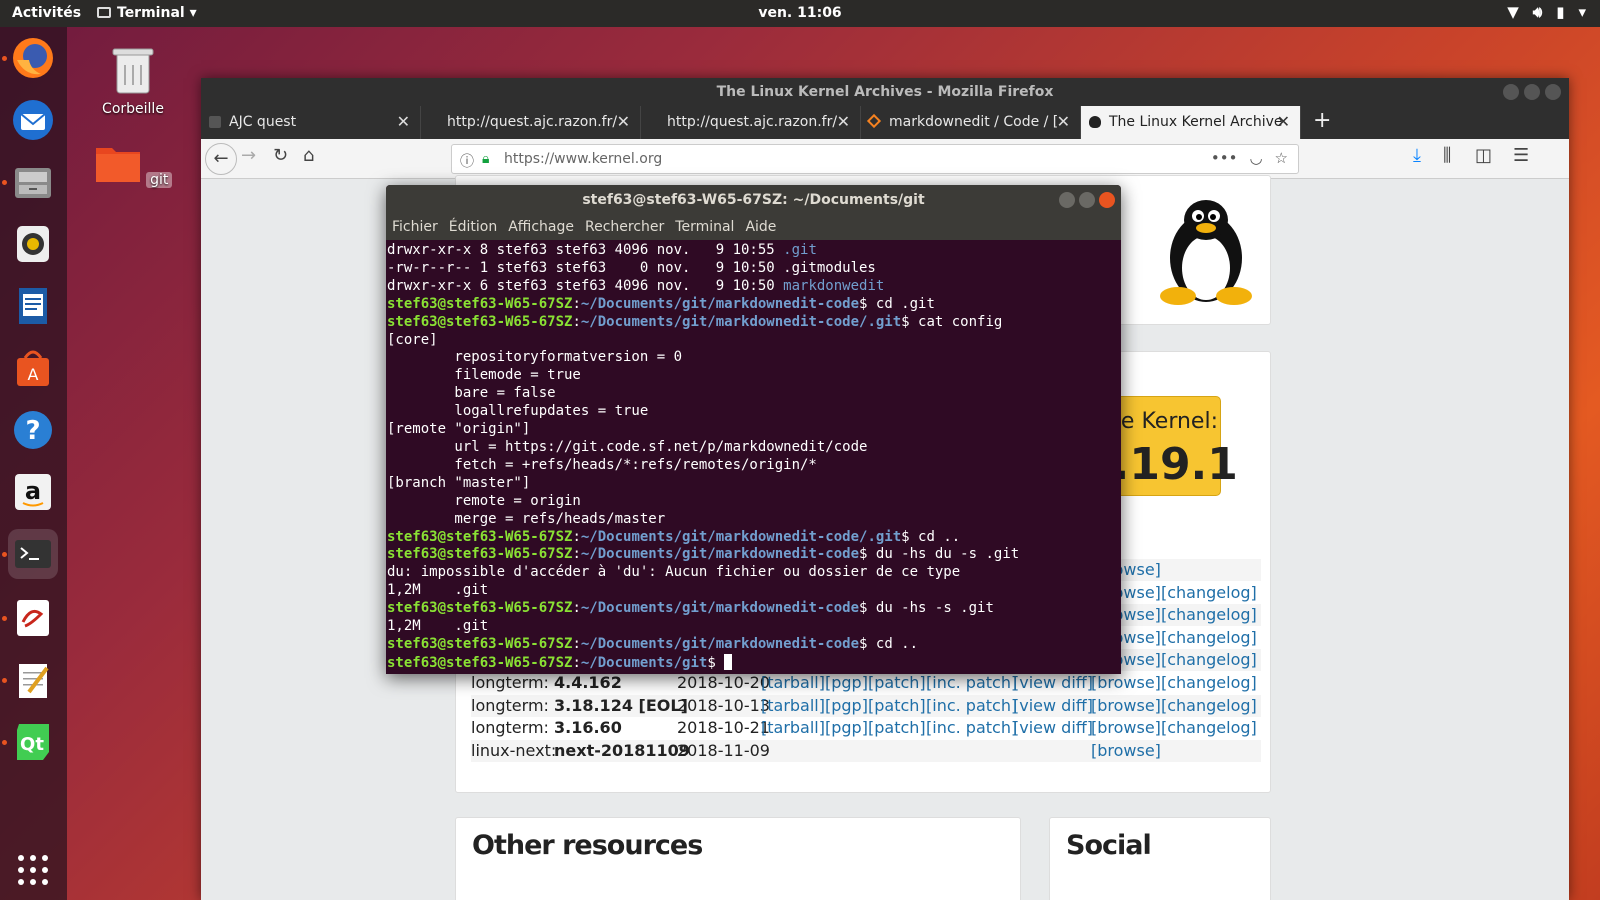 The height and width of the screenshot is (900, 1600). What do you see at coordinates (971, 122) in the screenshot?
I see `tab-markdownedit: markdownedit / Code / [✕` at bounding box center [971, 122].